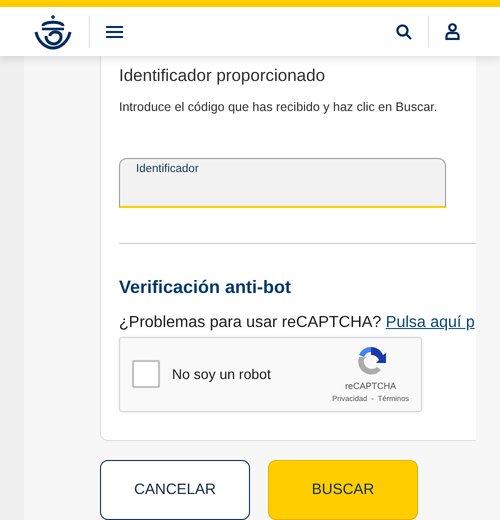  I want to click on help-text: ¿Problemas para usar reCAPTCHA? Pulsa aquí p, so click(297, 322).